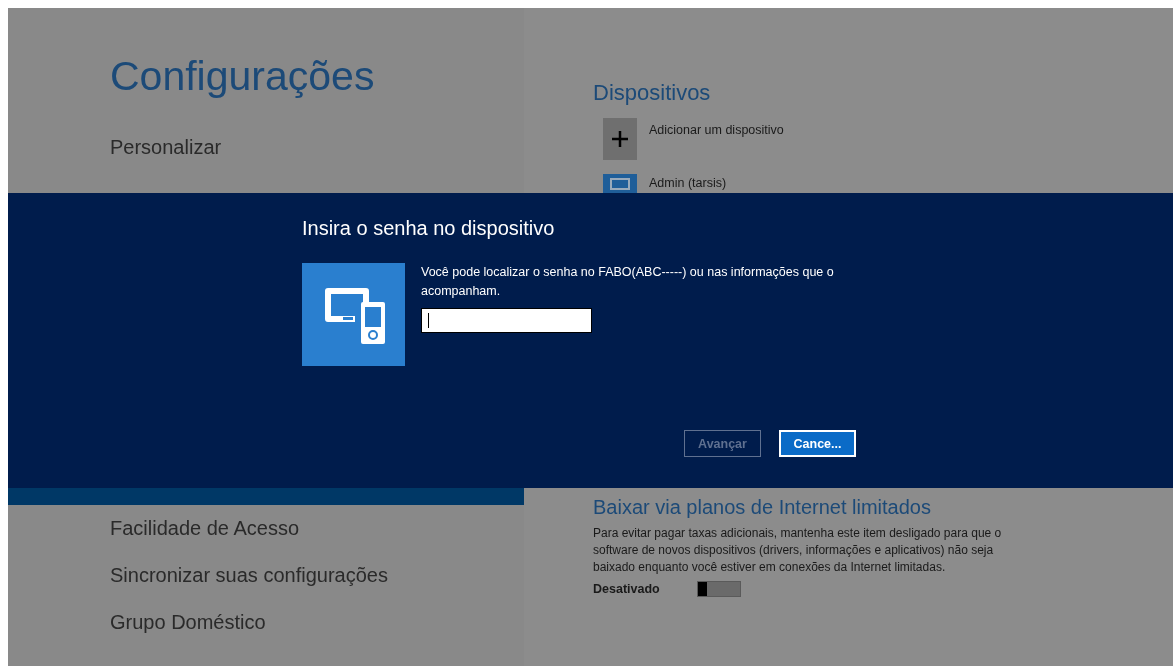  What do you see at coordinates (702, 589) in the screenshot?
I see `toggle-thumb` at bounding box center [702, 589].